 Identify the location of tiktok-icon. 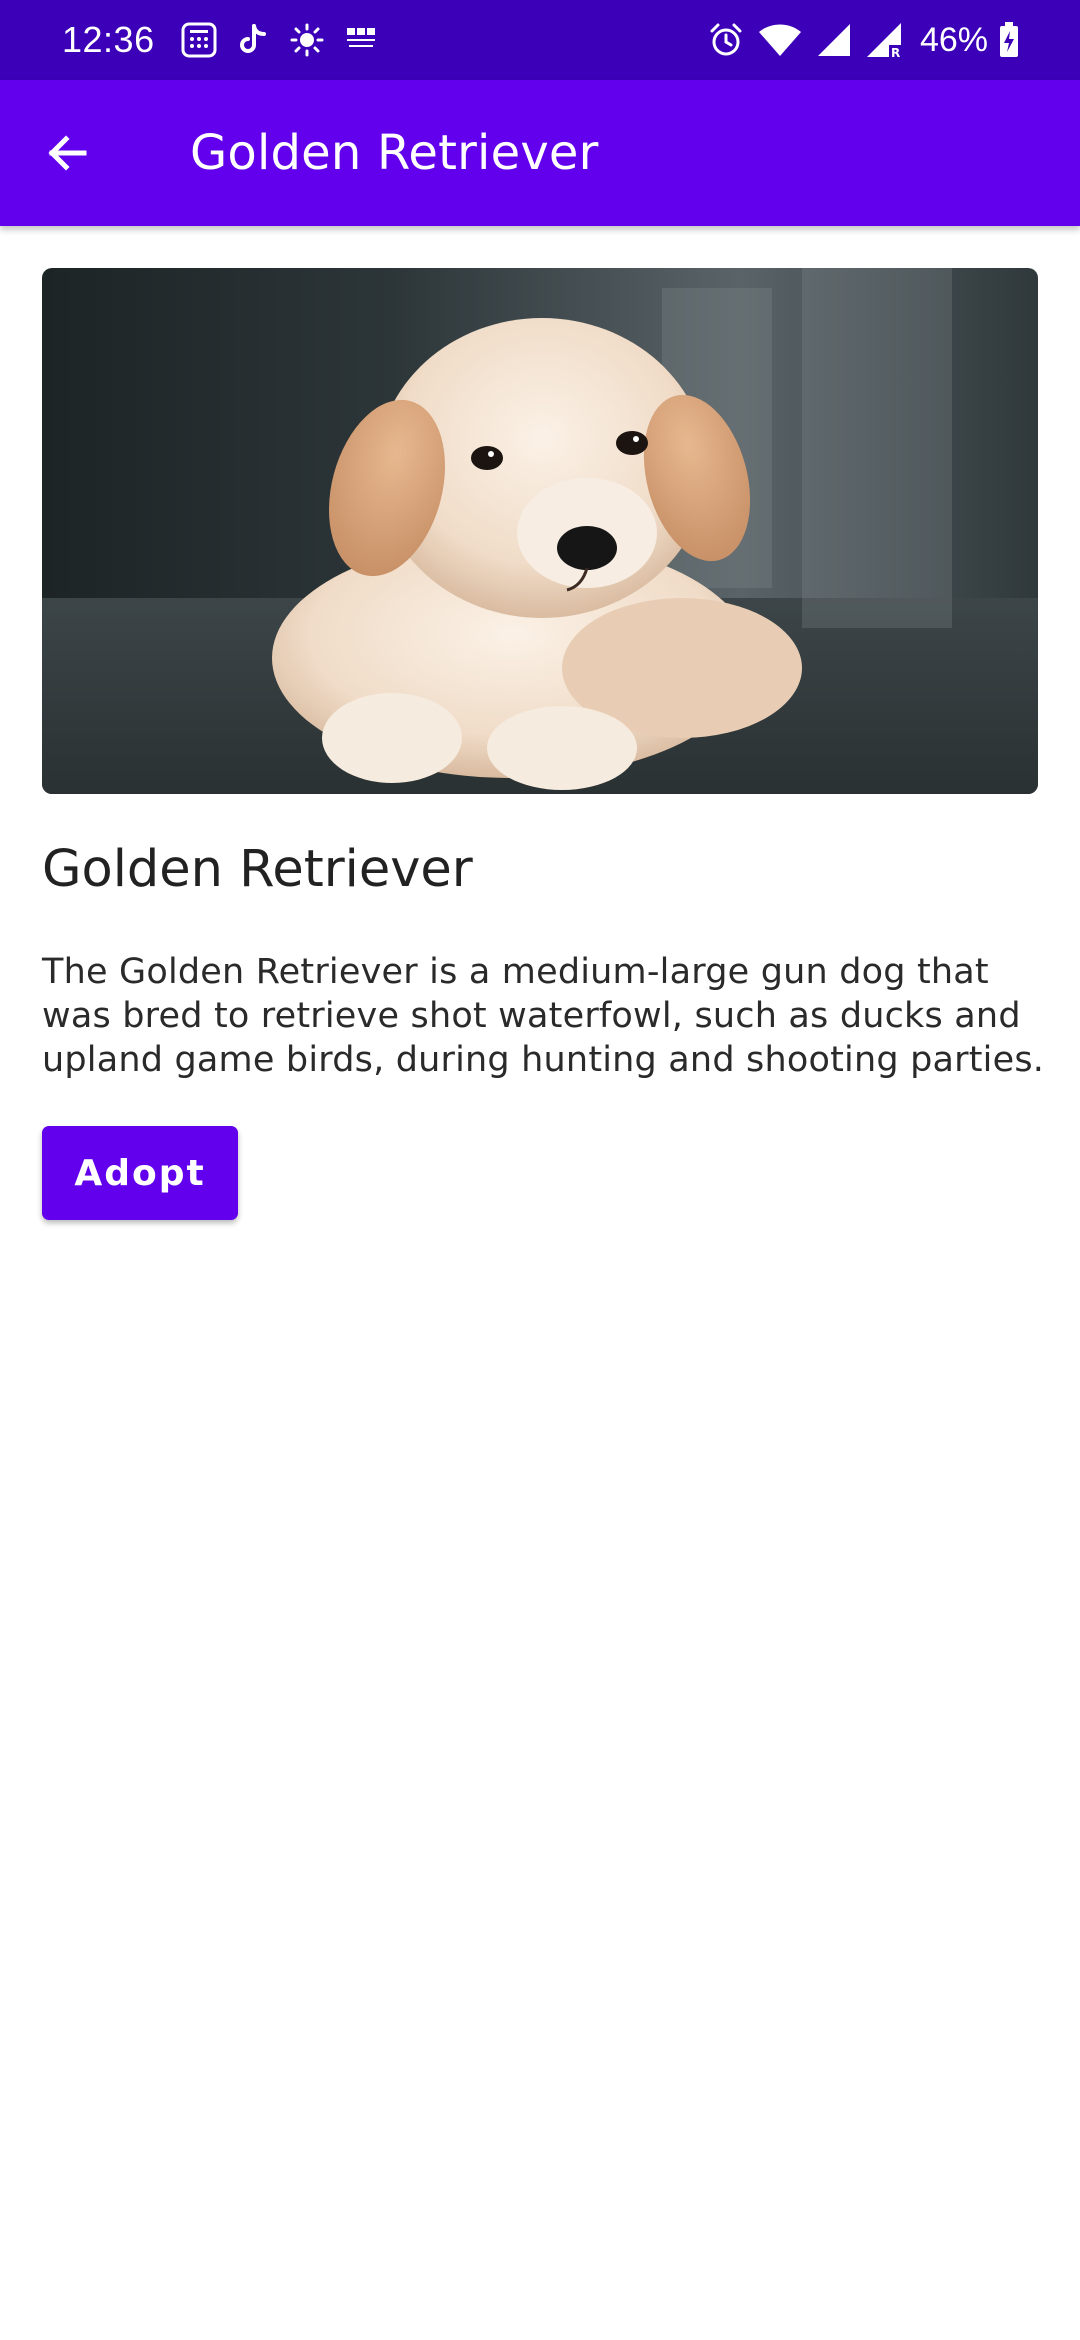
(253, 40).